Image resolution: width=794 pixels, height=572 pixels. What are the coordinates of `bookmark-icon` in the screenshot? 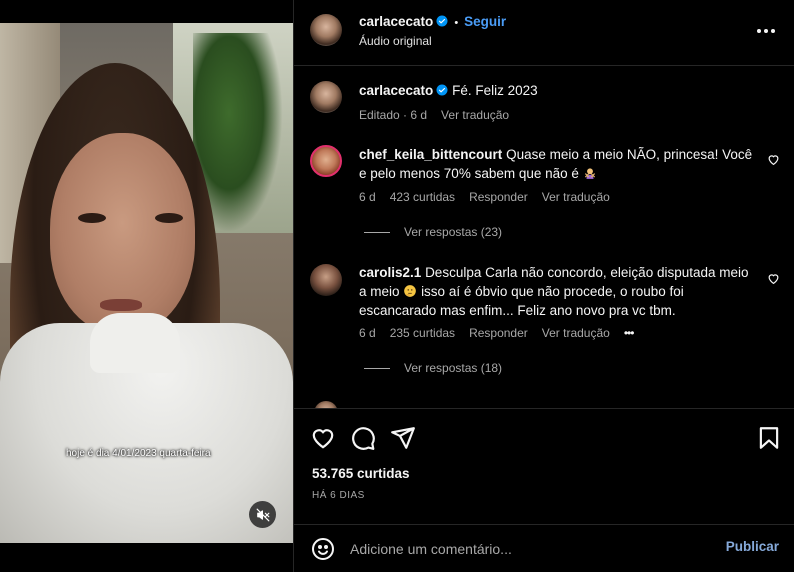 It's located at (769, 438).